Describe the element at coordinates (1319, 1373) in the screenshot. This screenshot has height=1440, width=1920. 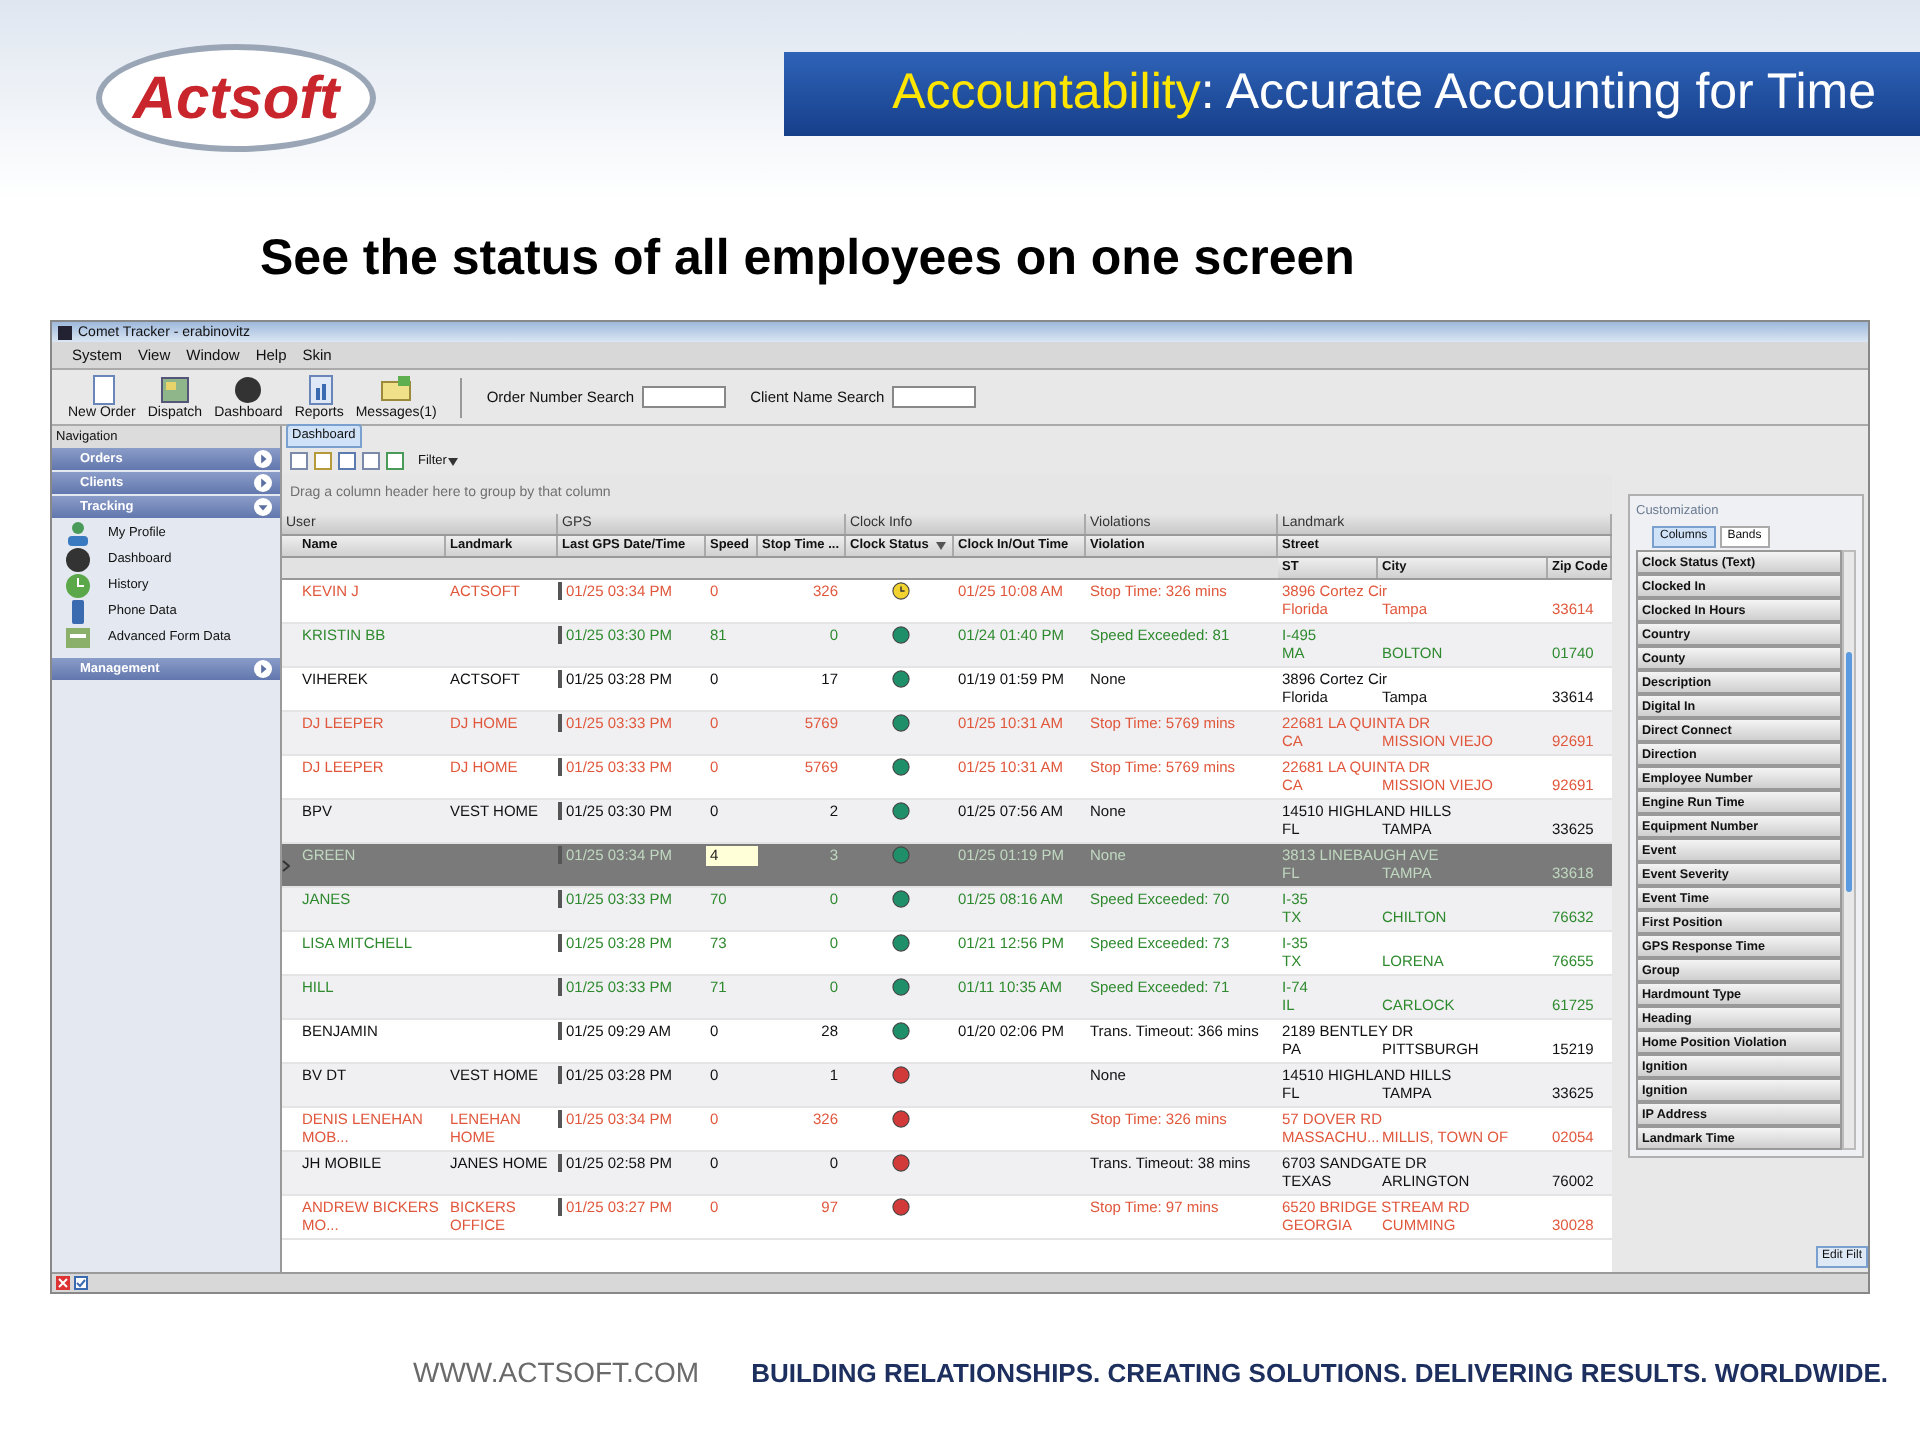
I see `tagline: BUILDING RELATIONSHIPS. CREATING SOLUTIONS. DELIVERING RESULTS. WORLDWIDE.` at that location.